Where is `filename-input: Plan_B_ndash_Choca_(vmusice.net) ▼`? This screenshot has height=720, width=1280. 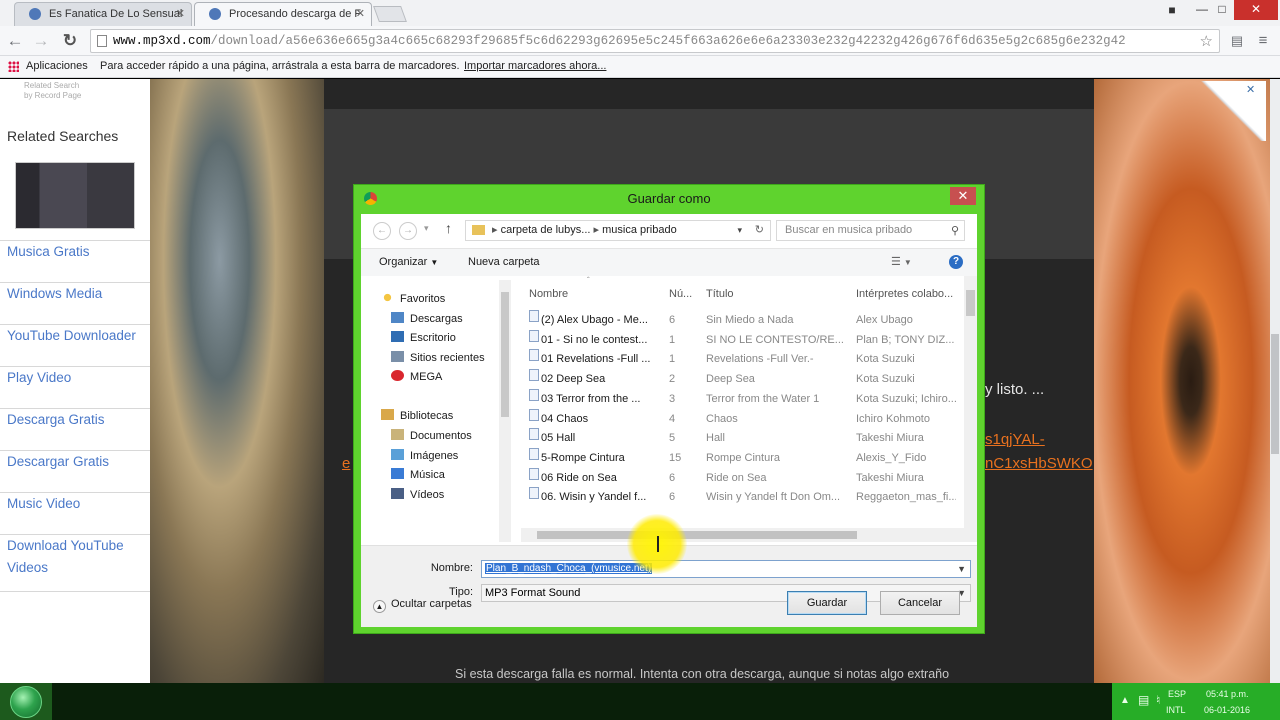
filename-input: Plan_B_ndash_Choca_(vmusice.net) ▼ is located at coordinates (726, 569).